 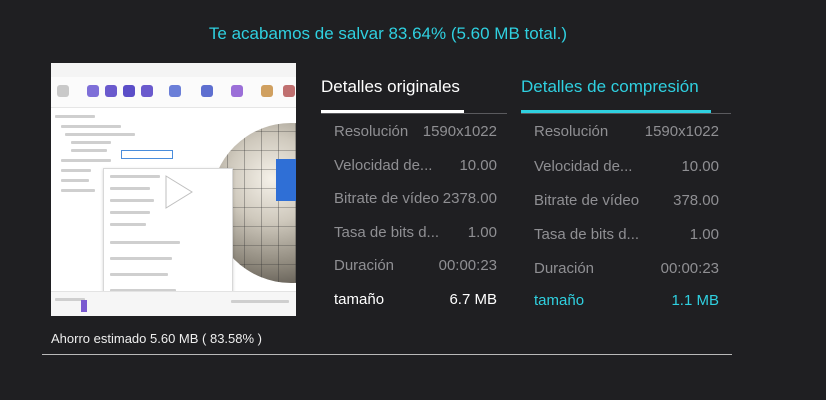 I want to click on compressed-size-row: tamaño 1.1 MB, so click(x=626, y=301).